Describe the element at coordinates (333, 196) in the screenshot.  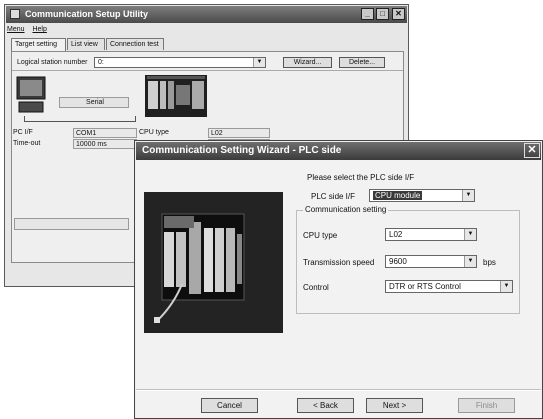
I see `plc-side-if-label: PLC side I/F` at that location.